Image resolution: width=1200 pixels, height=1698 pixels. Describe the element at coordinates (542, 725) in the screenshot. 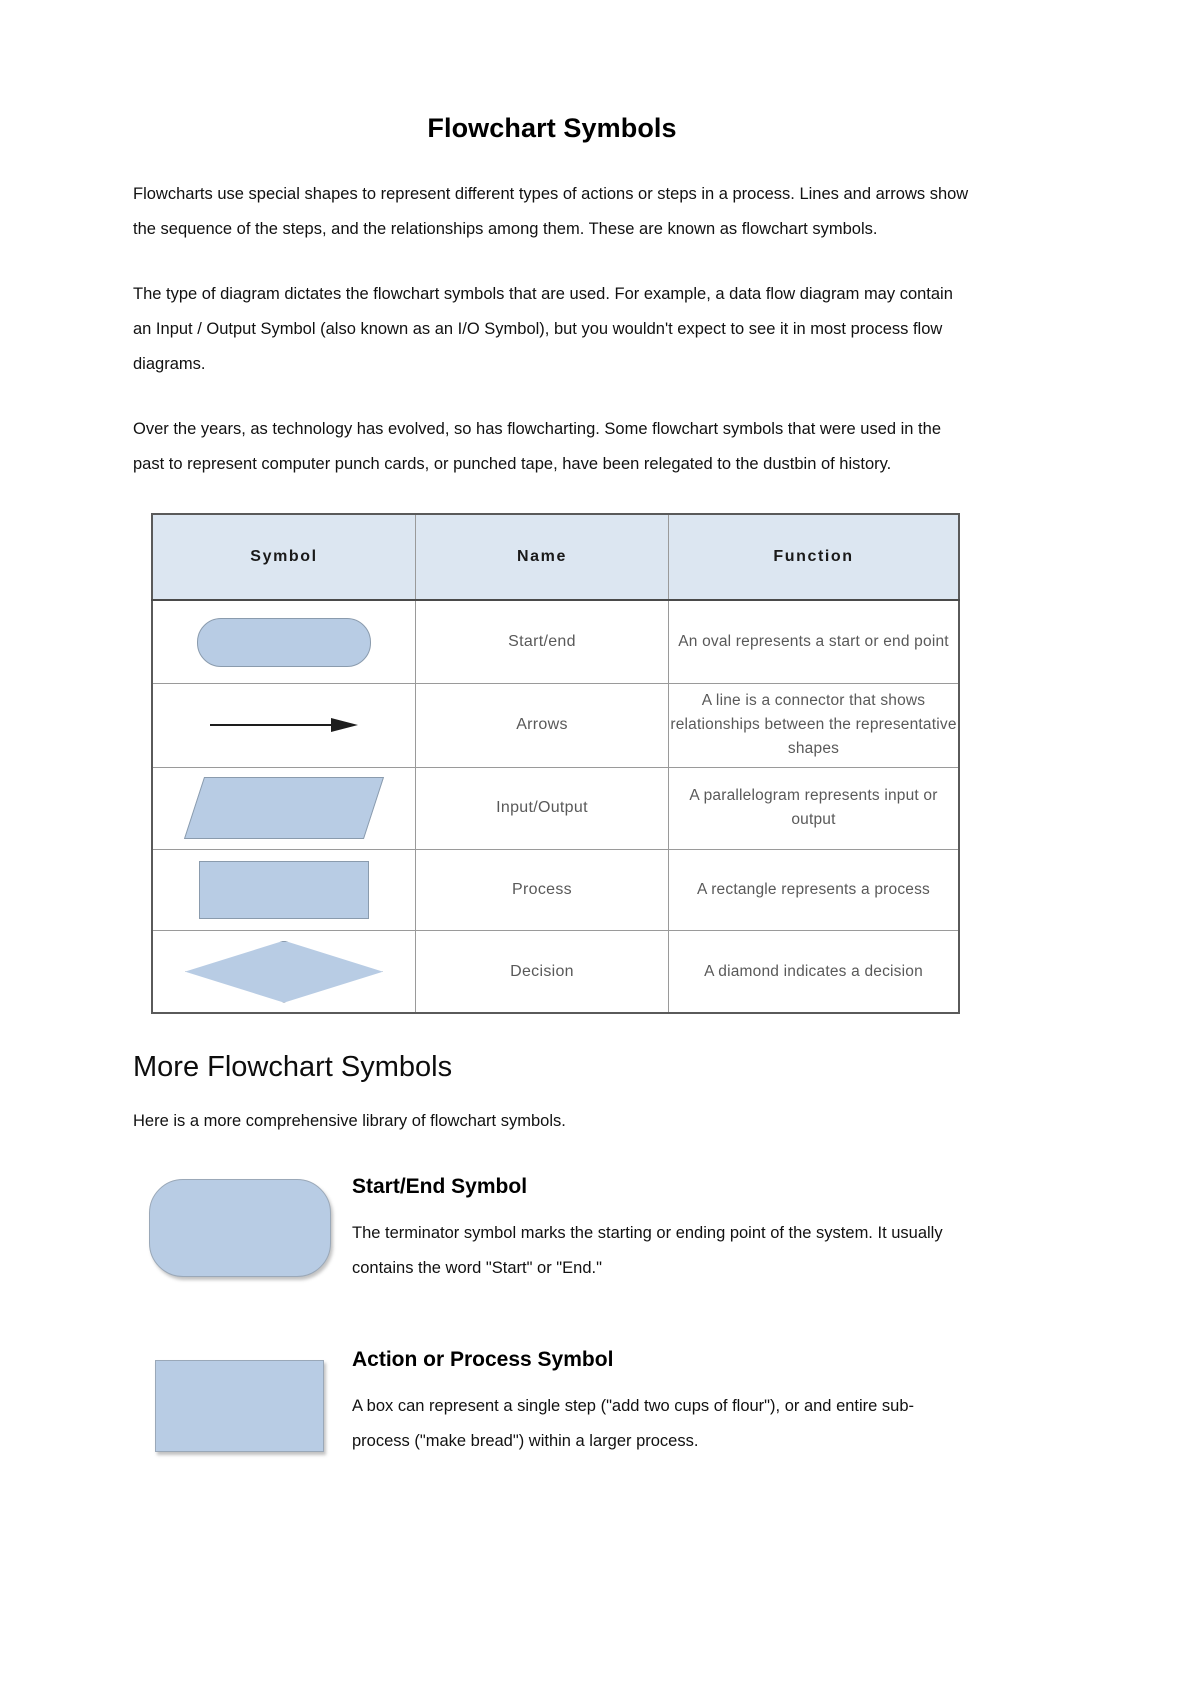

I see `cell-name-arrows: Arrows` at that location.